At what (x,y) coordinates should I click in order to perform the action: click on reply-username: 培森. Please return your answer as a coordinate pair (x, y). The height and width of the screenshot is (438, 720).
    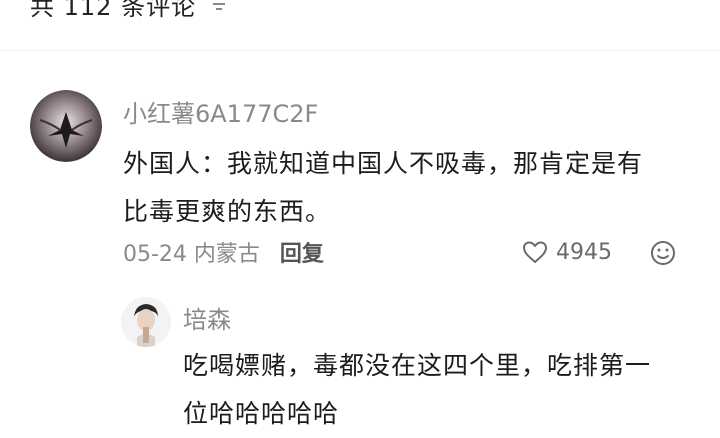
    Looking at the image, I should click on (207, 317).